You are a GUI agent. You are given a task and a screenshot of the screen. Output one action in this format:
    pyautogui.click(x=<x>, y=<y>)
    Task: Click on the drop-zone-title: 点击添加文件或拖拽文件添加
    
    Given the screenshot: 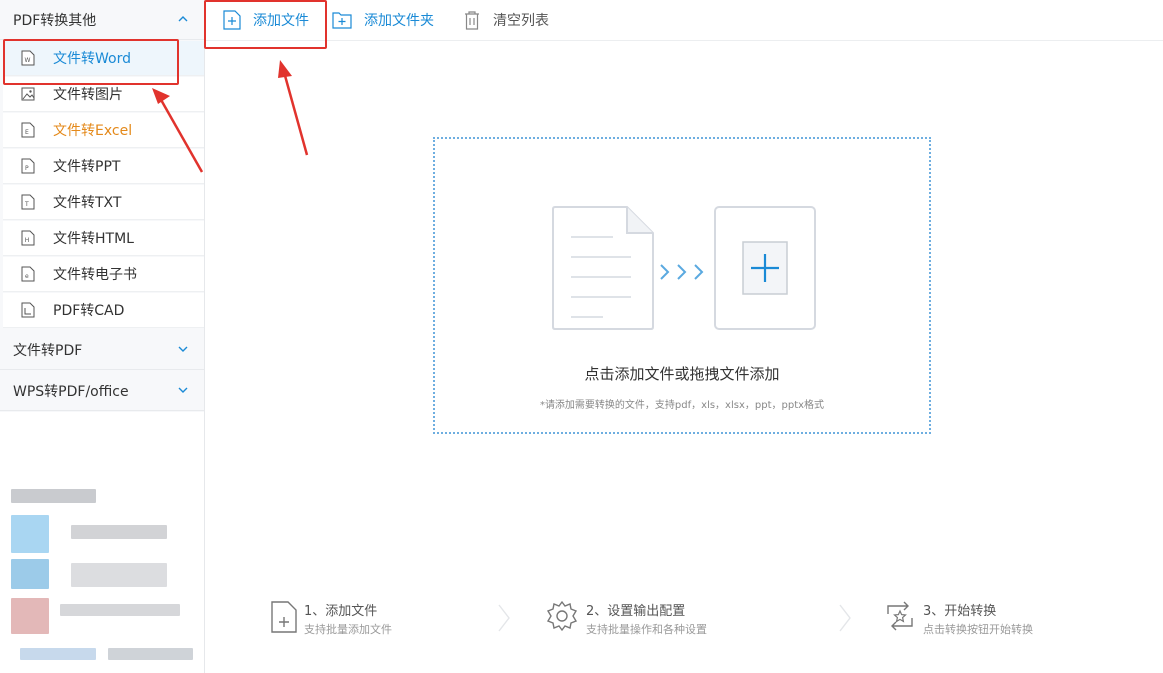 What is the action you would take?
    pyautogui.click(x=682, y=374)
    